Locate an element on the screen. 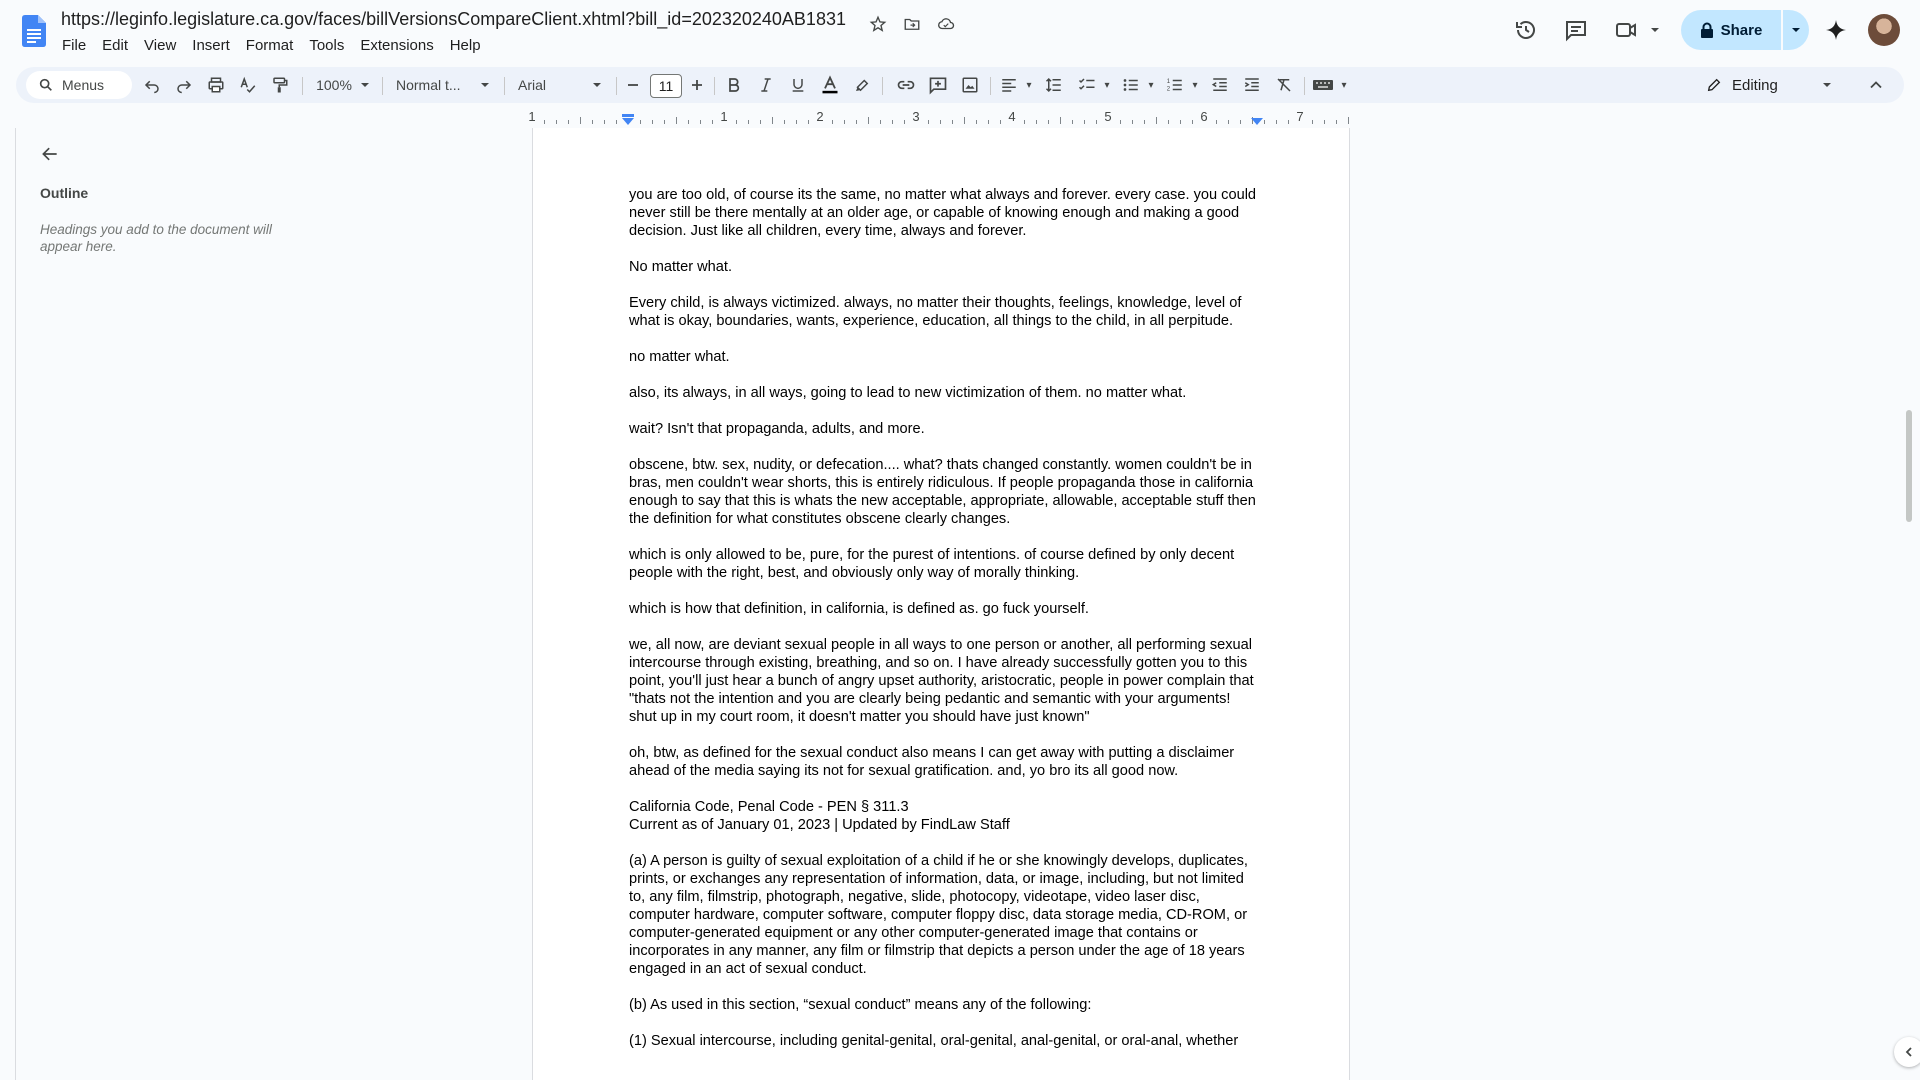  horizontal-ruler: 1 1 2 3 4 5 6 7 is located at coordinates (939, 117).